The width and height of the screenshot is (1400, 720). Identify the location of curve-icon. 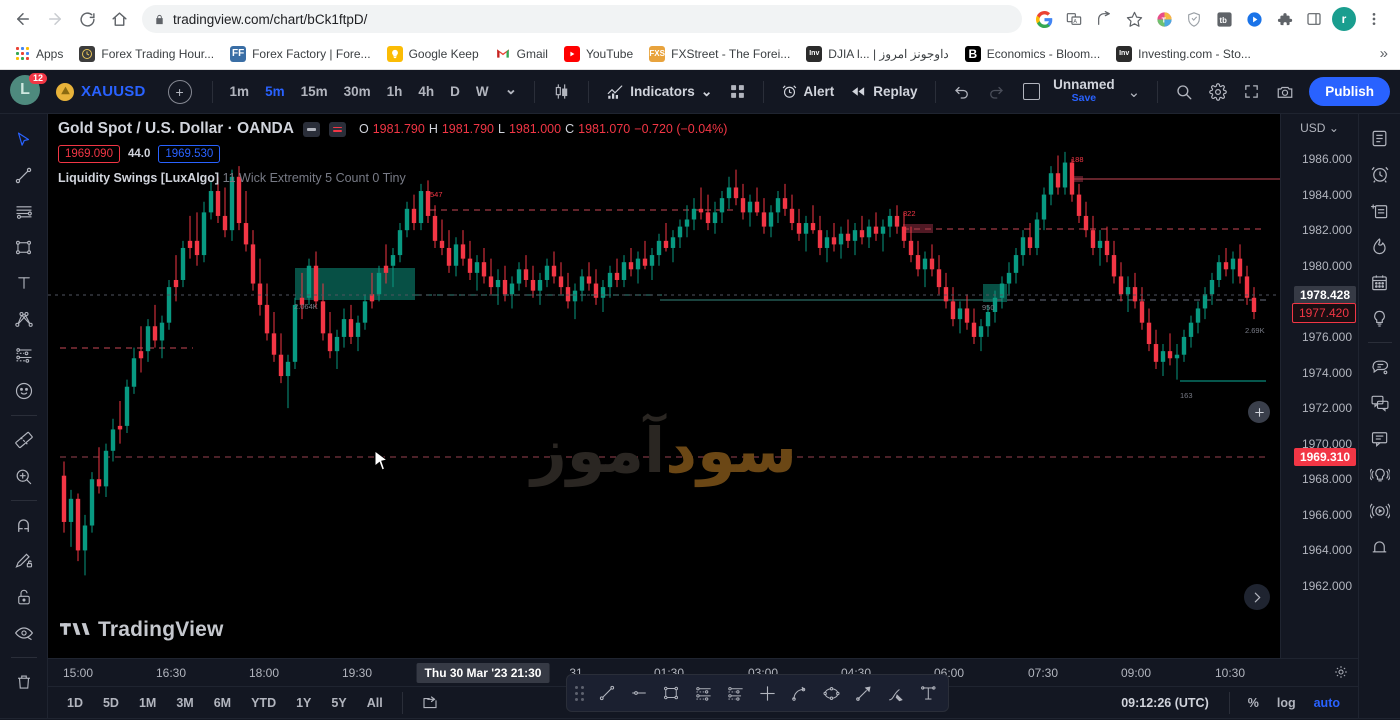
(799, 693).